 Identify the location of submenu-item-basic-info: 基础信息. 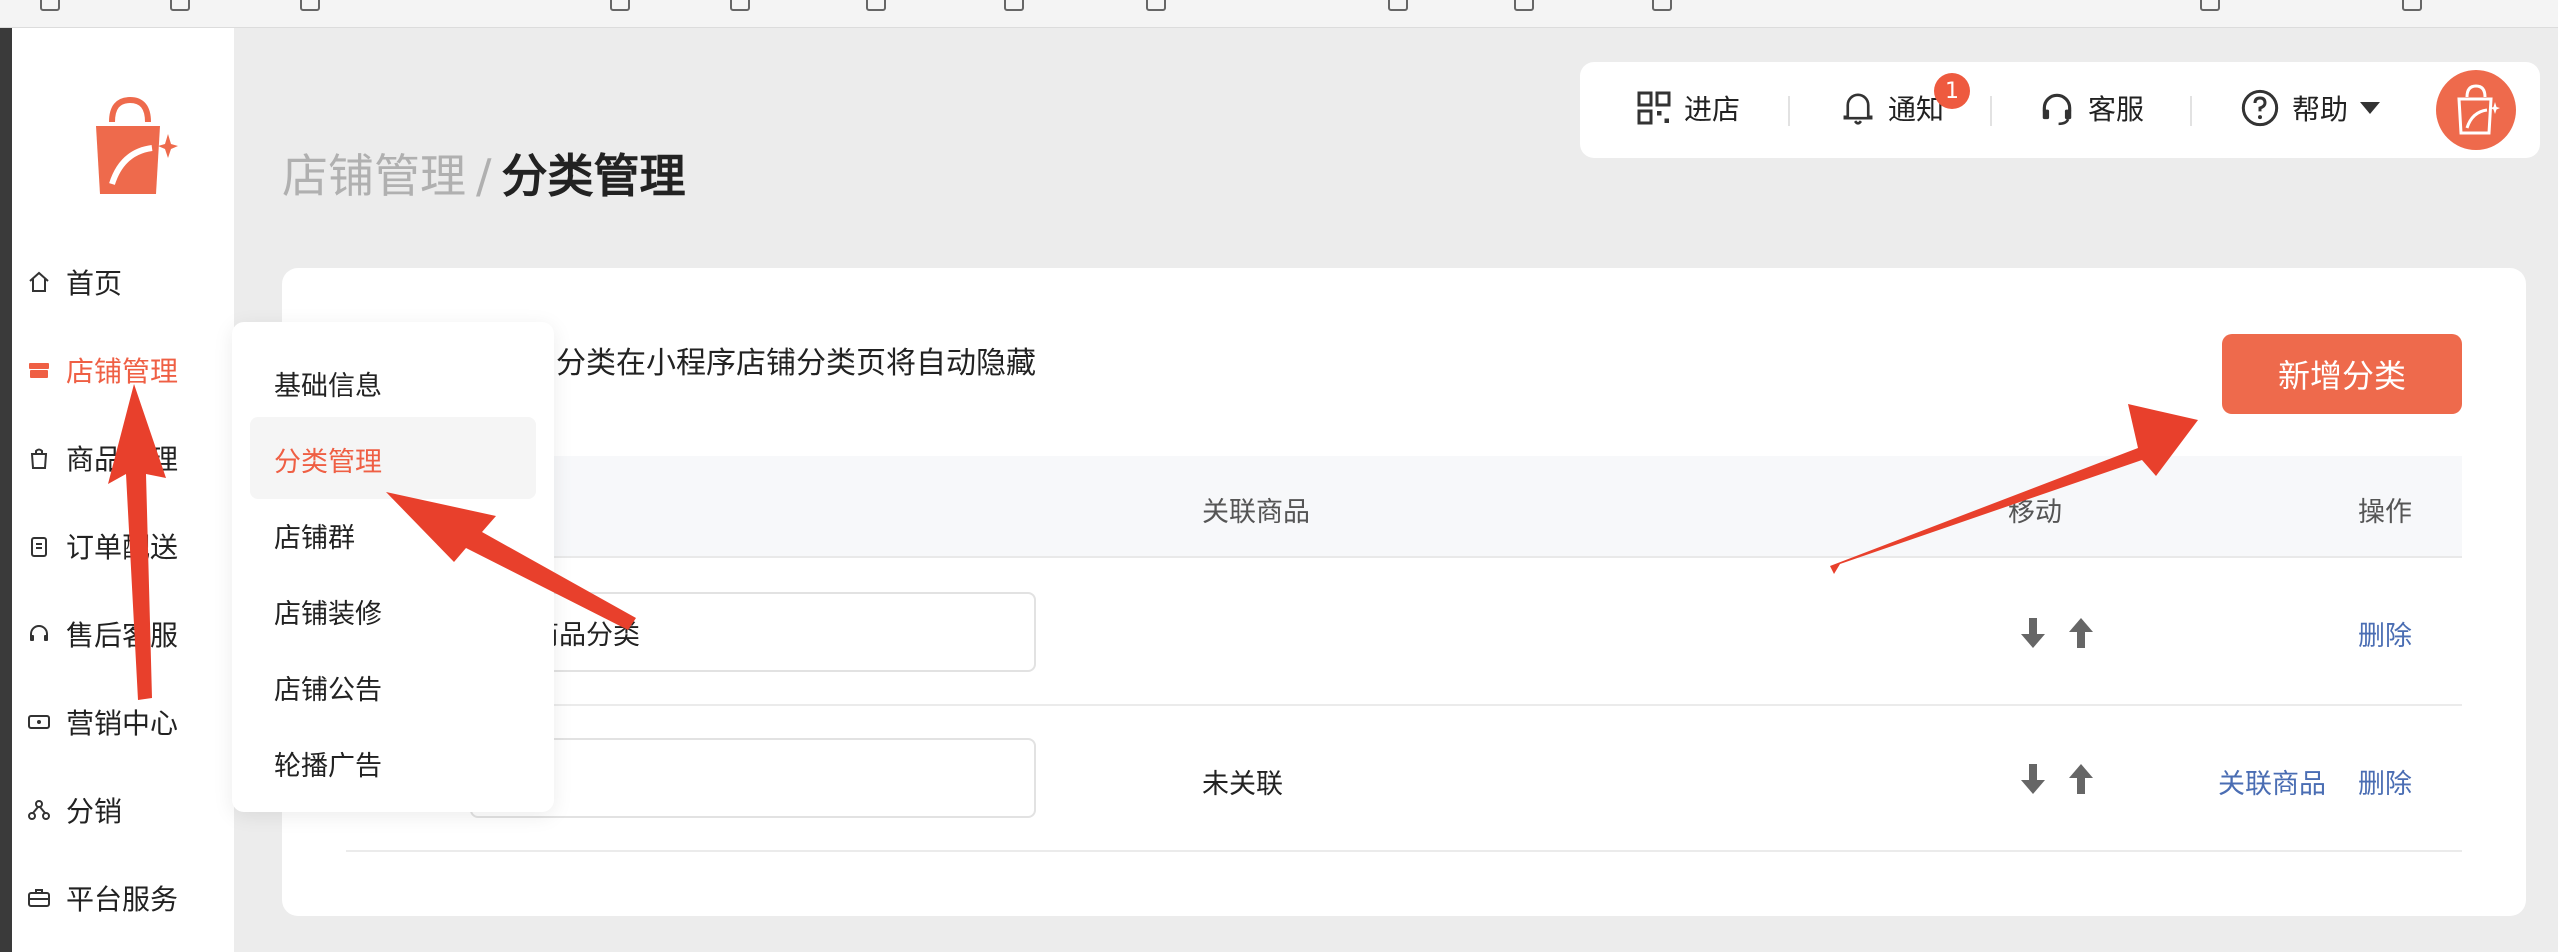
(328, 383).